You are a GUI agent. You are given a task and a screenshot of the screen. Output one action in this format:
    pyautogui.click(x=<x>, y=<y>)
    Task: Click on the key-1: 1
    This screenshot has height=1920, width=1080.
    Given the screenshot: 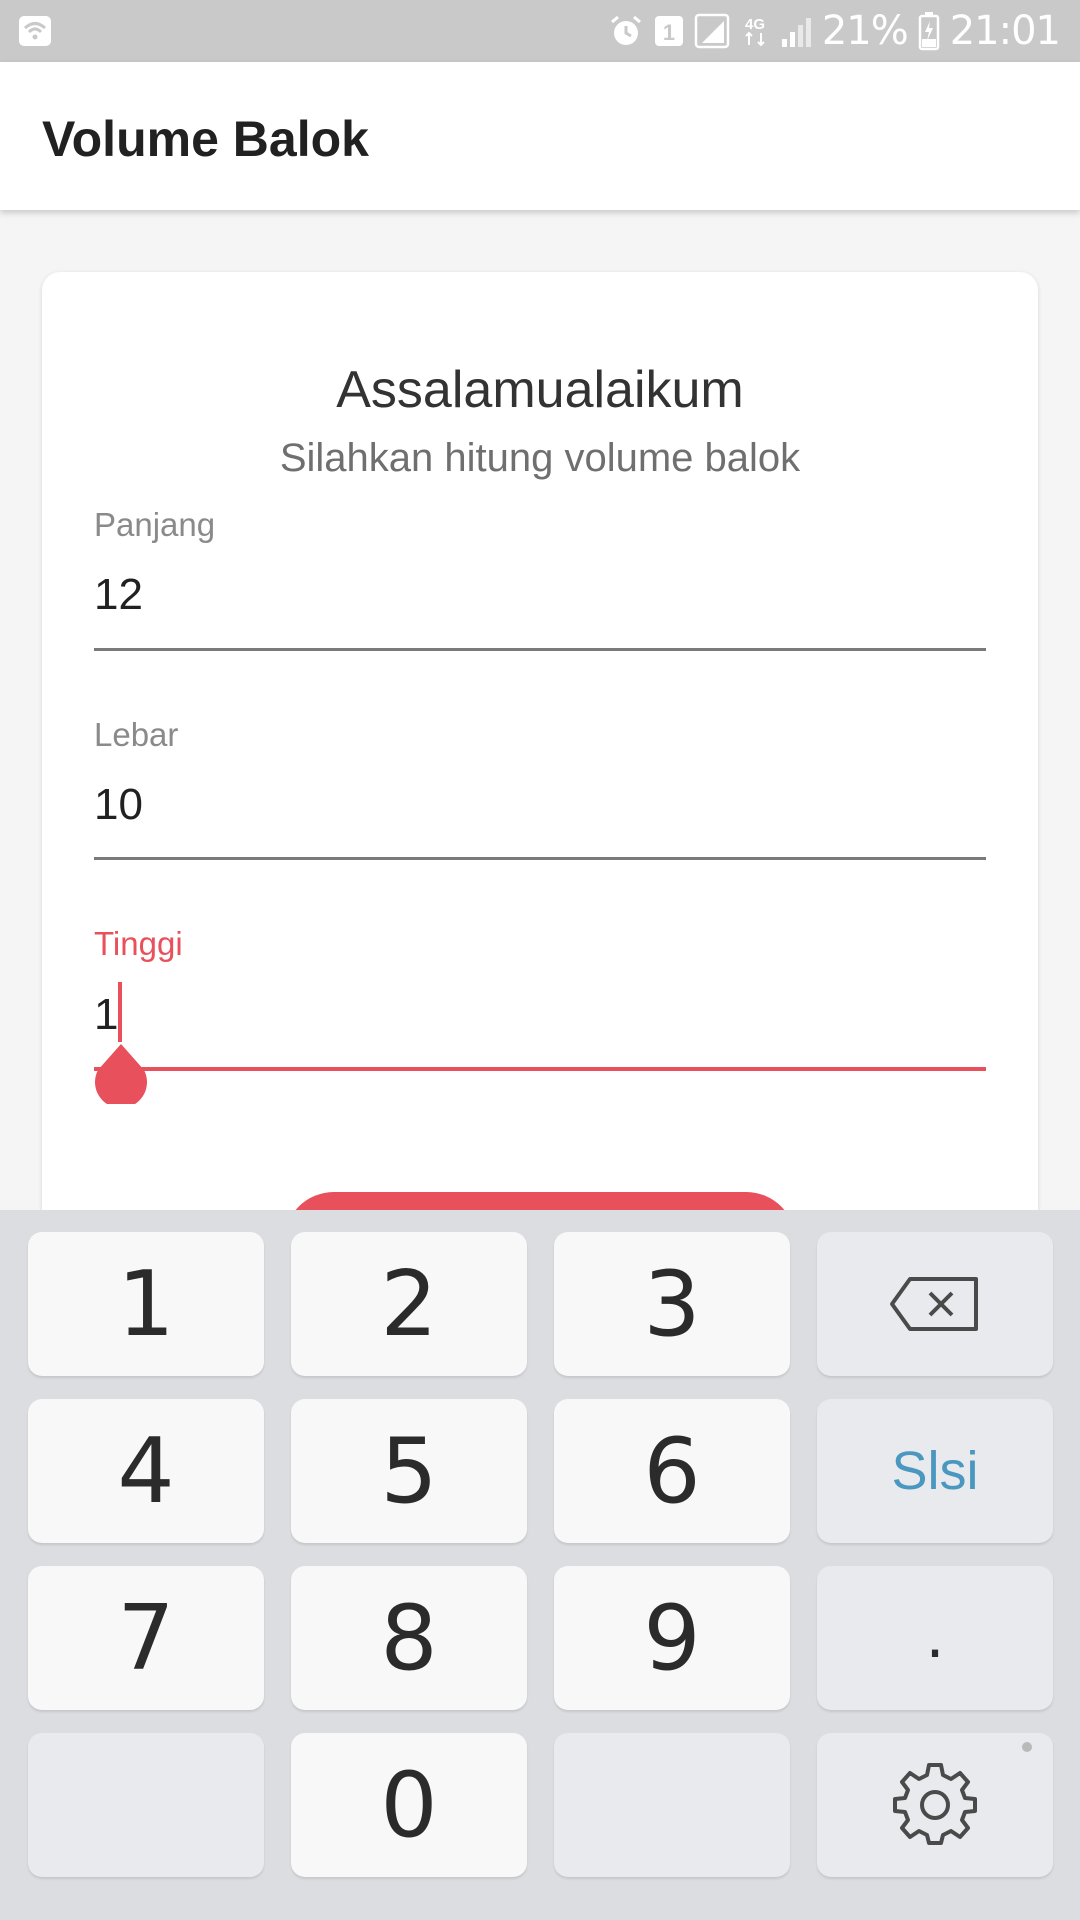 What is the action you would take?
    pyautogui.click(x=146, y=1304)
    